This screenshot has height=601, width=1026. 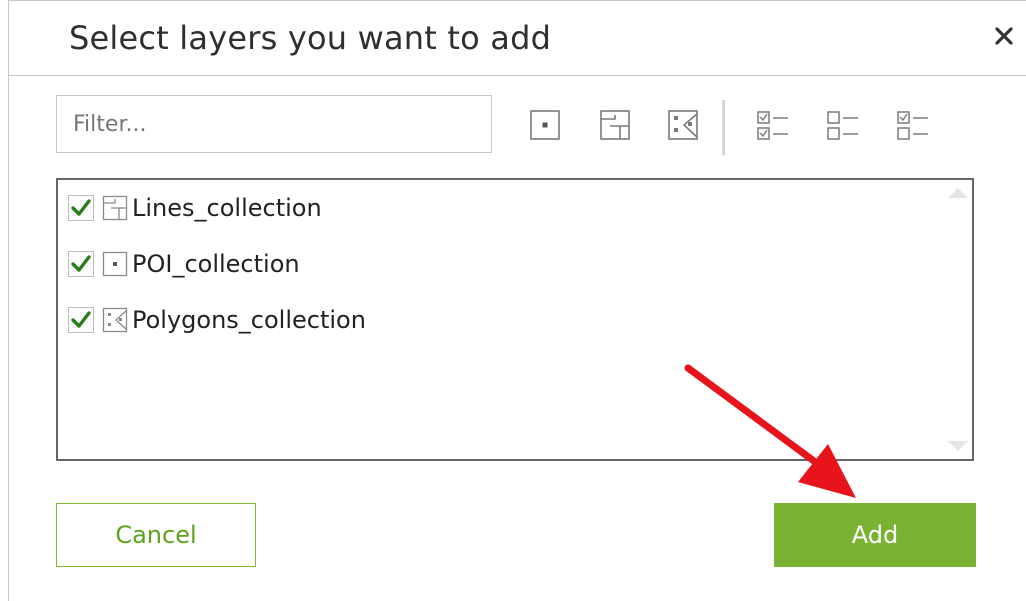 I want to click on add-button: Add, so click(x=875, y=535).